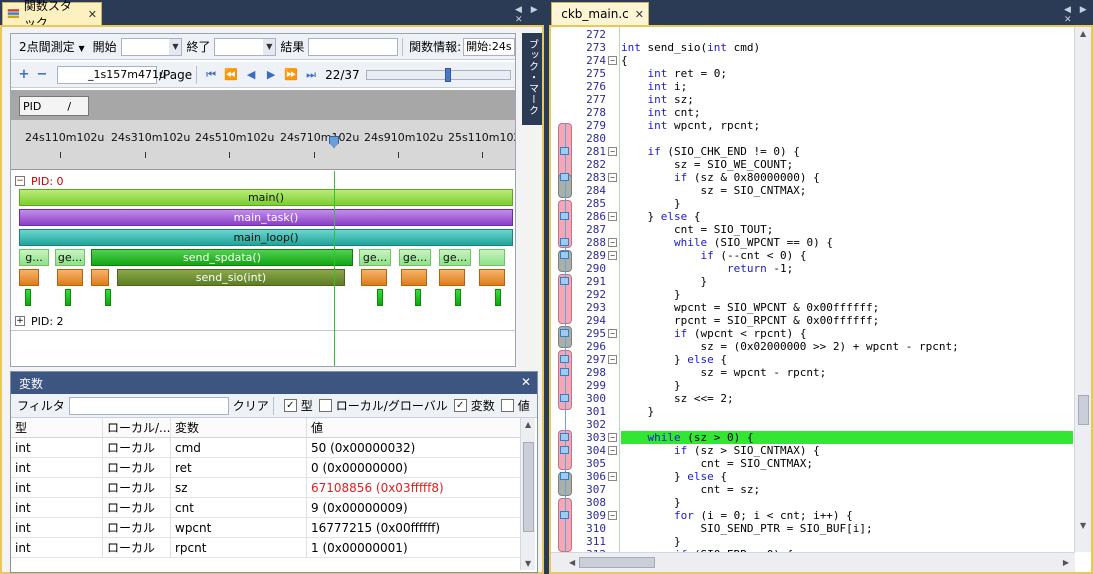 Image resolution: width=1093 pixels, height=574 pixels. What do you see at coordinates (24, 75) in the screenshot?
I see `zoom-in-button: +` at bounding box center [24, 75].